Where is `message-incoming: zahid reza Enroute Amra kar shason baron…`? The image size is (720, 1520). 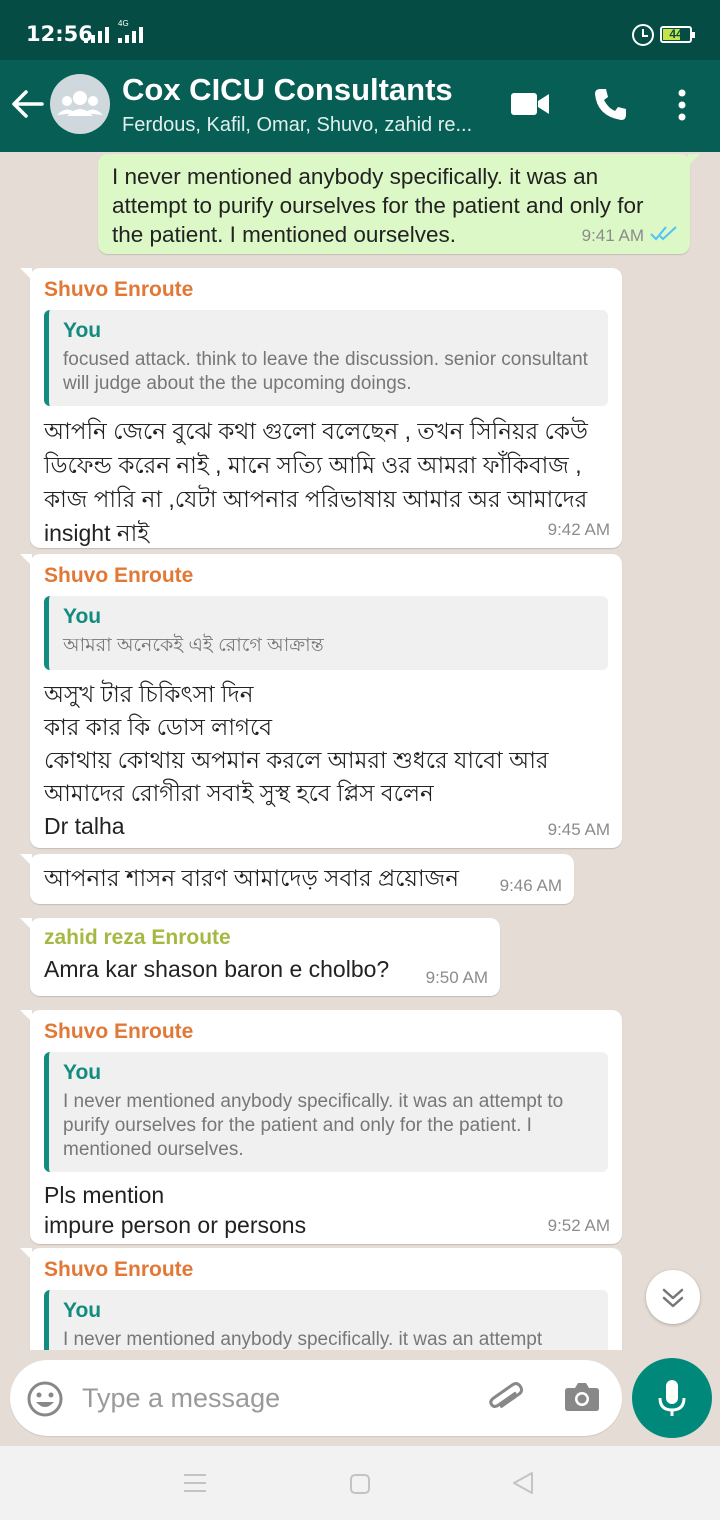 message-incoming: zahid reza Enroute Amra kar shason baron… is located at coordinates (260, 957).